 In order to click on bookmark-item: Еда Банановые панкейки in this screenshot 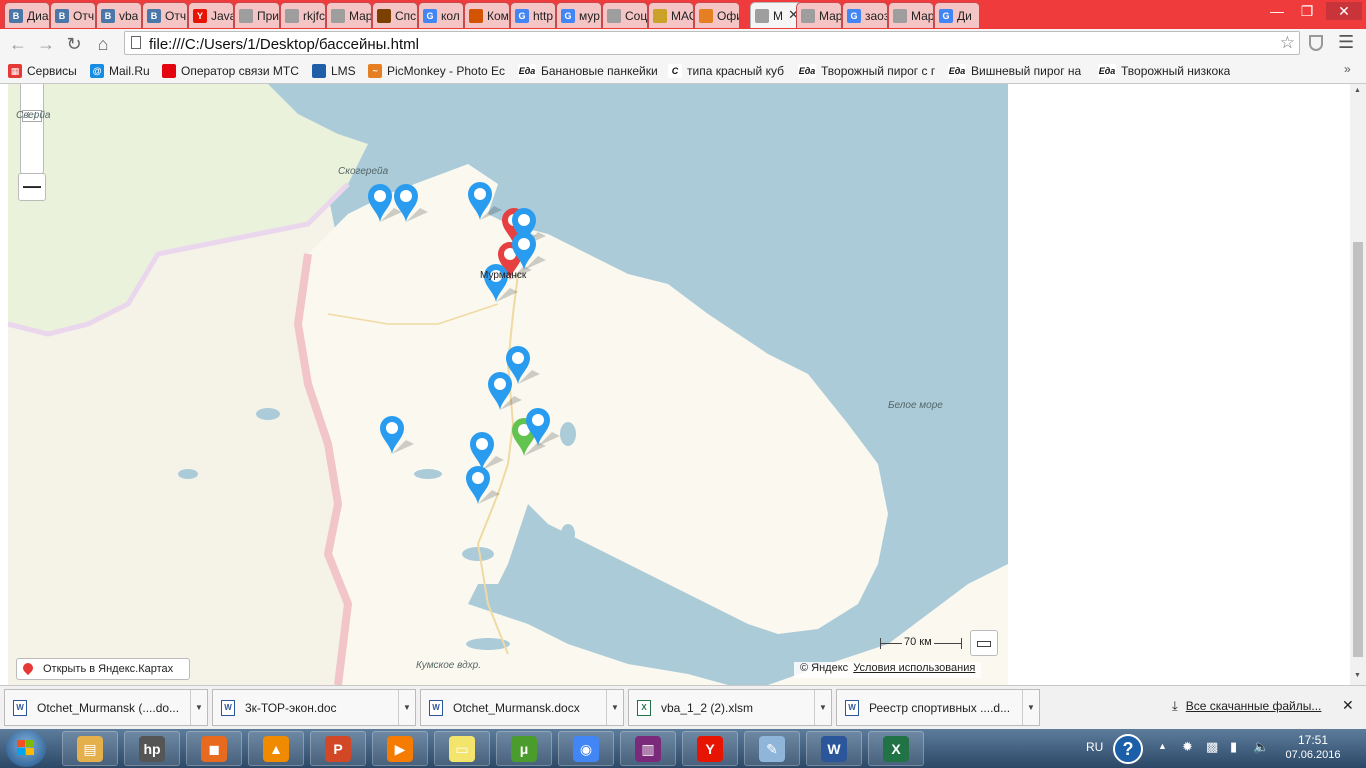, I will do `click(588, 71)`.